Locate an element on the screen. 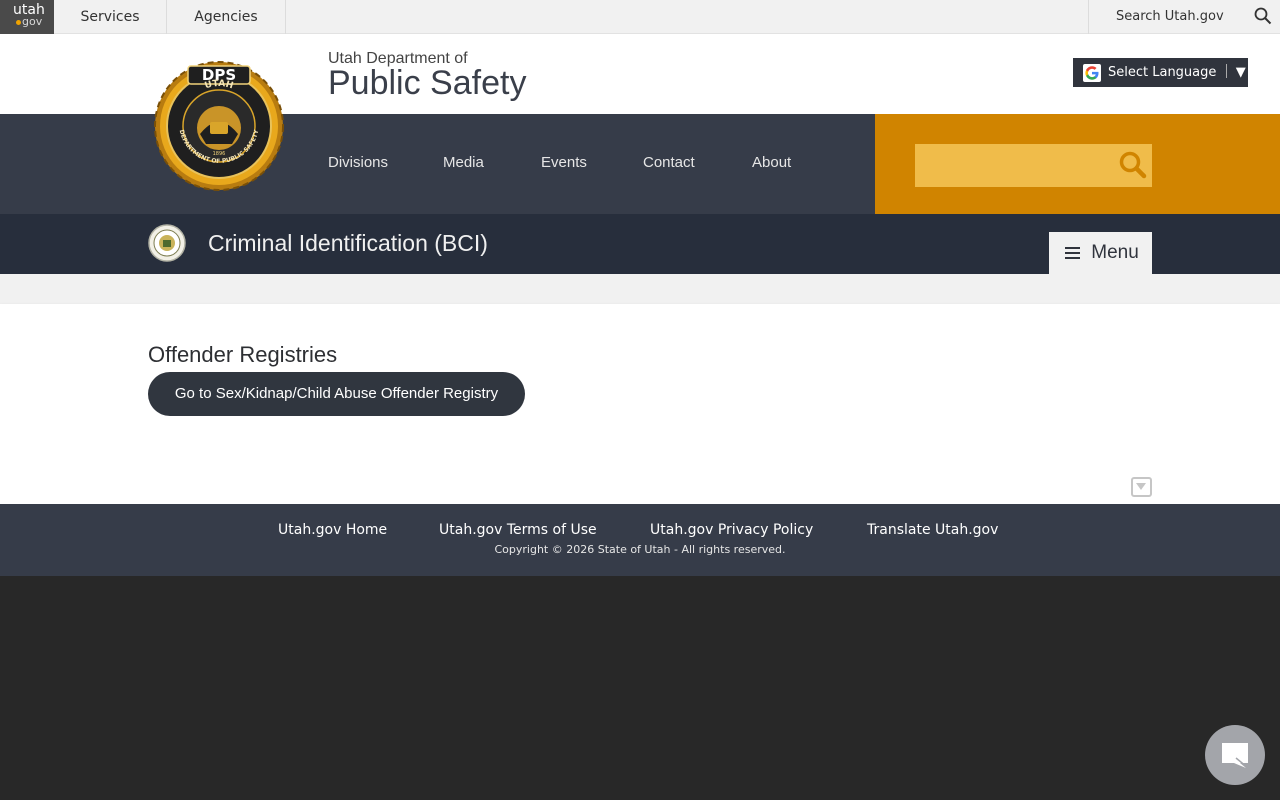  page-heading: Offender Registries is located at coordinates (243, 354).